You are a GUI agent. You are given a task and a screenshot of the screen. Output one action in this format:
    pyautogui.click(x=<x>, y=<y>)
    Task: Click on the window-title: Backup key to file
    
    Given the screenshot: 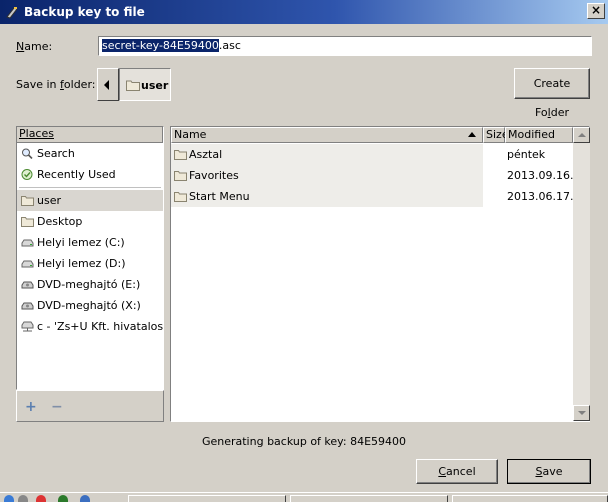 What is the action you would take?
    pyautogui.click(x=84, y=12)
    